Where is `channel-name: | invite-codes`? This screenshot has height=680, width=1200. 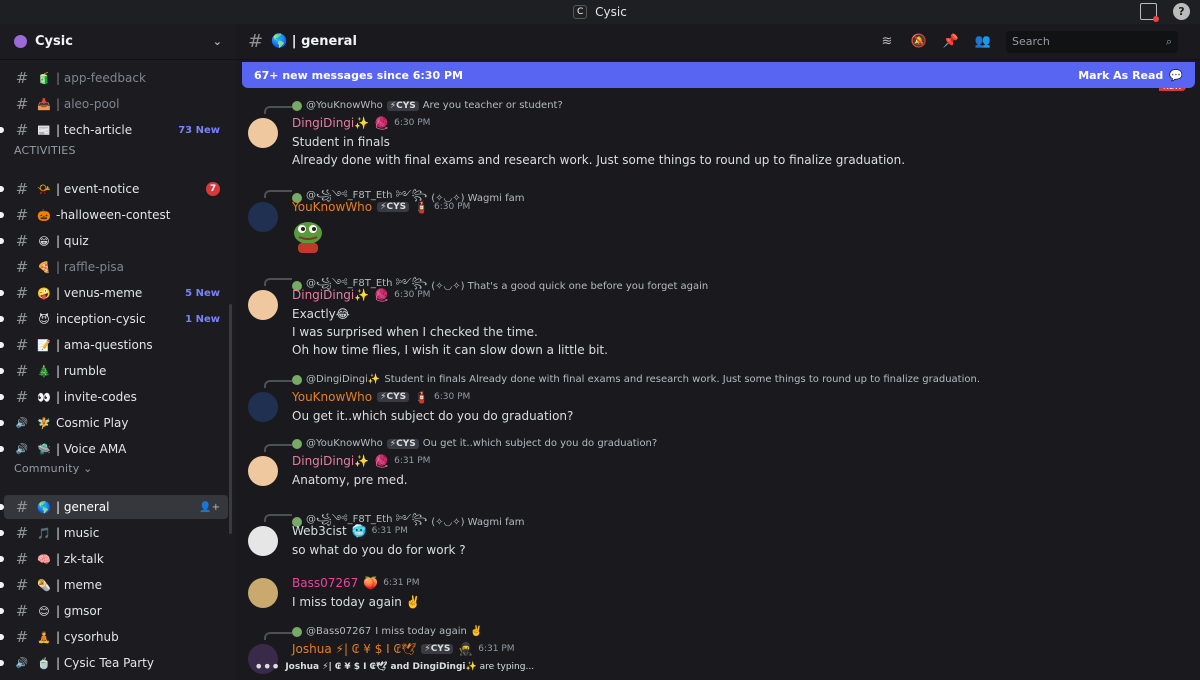
channel-name: | invite-codes is located at coordinates (96, 397).